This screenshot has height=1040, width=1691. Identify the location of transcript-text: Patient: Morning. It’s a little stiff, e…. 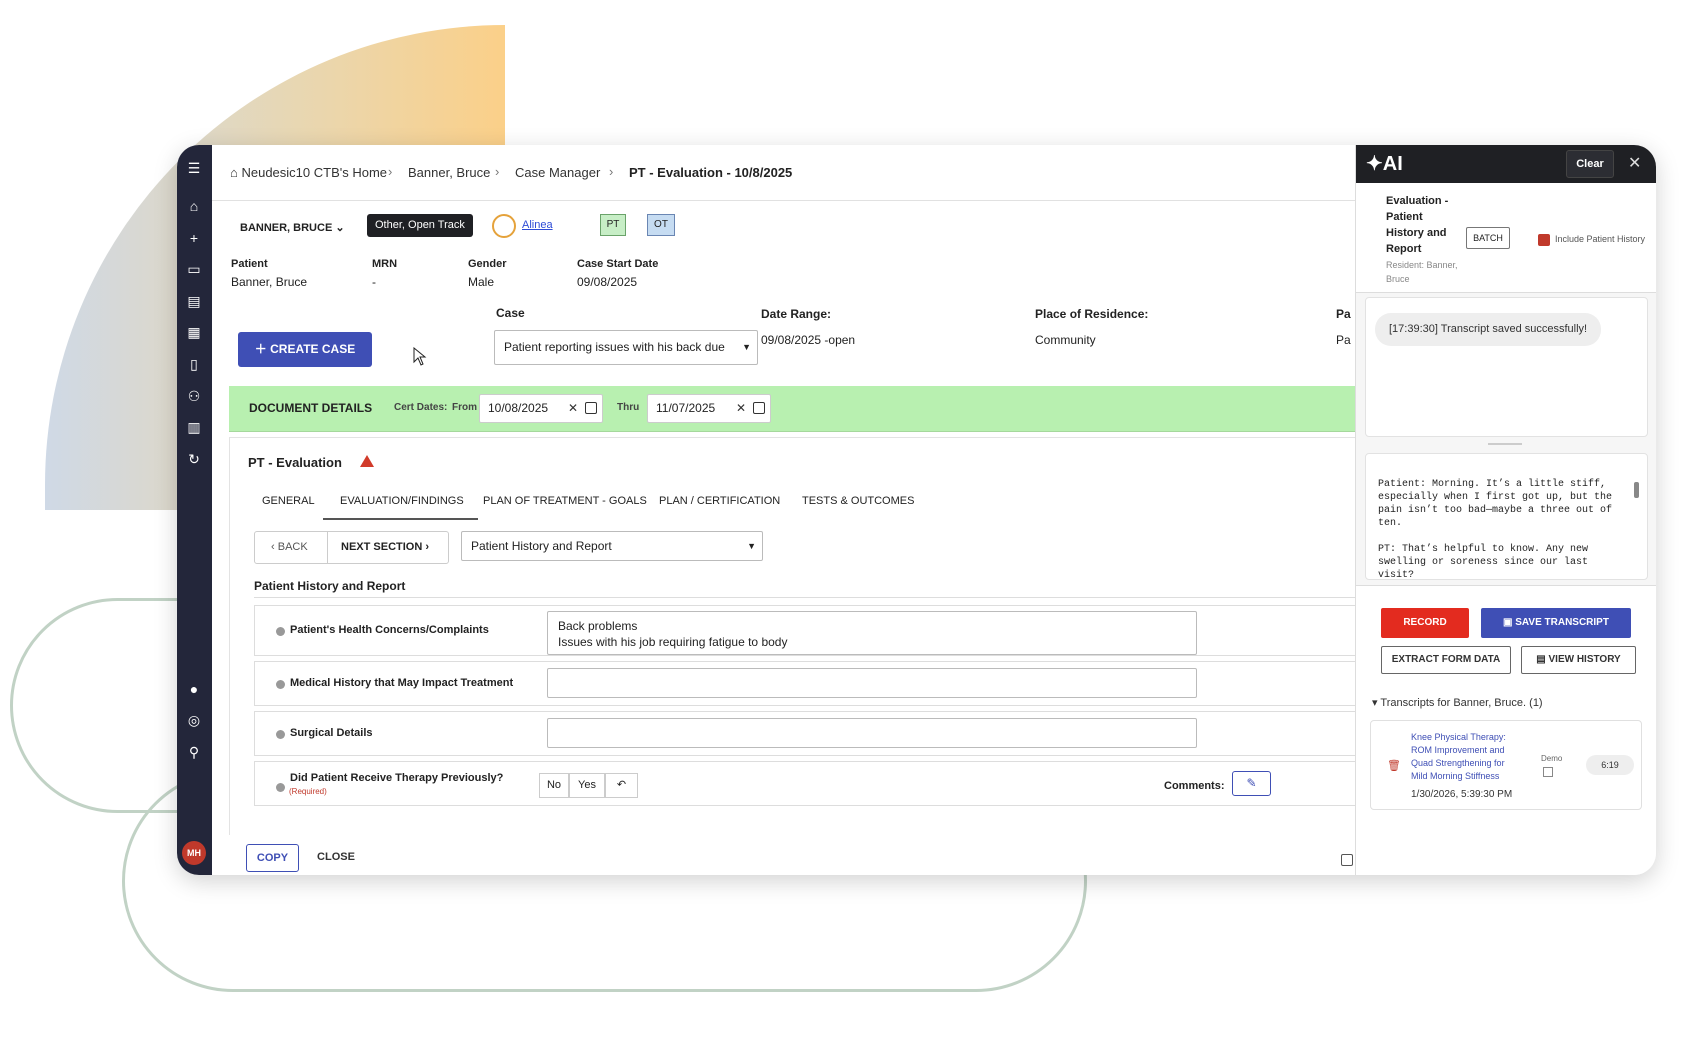
(1495, 529).